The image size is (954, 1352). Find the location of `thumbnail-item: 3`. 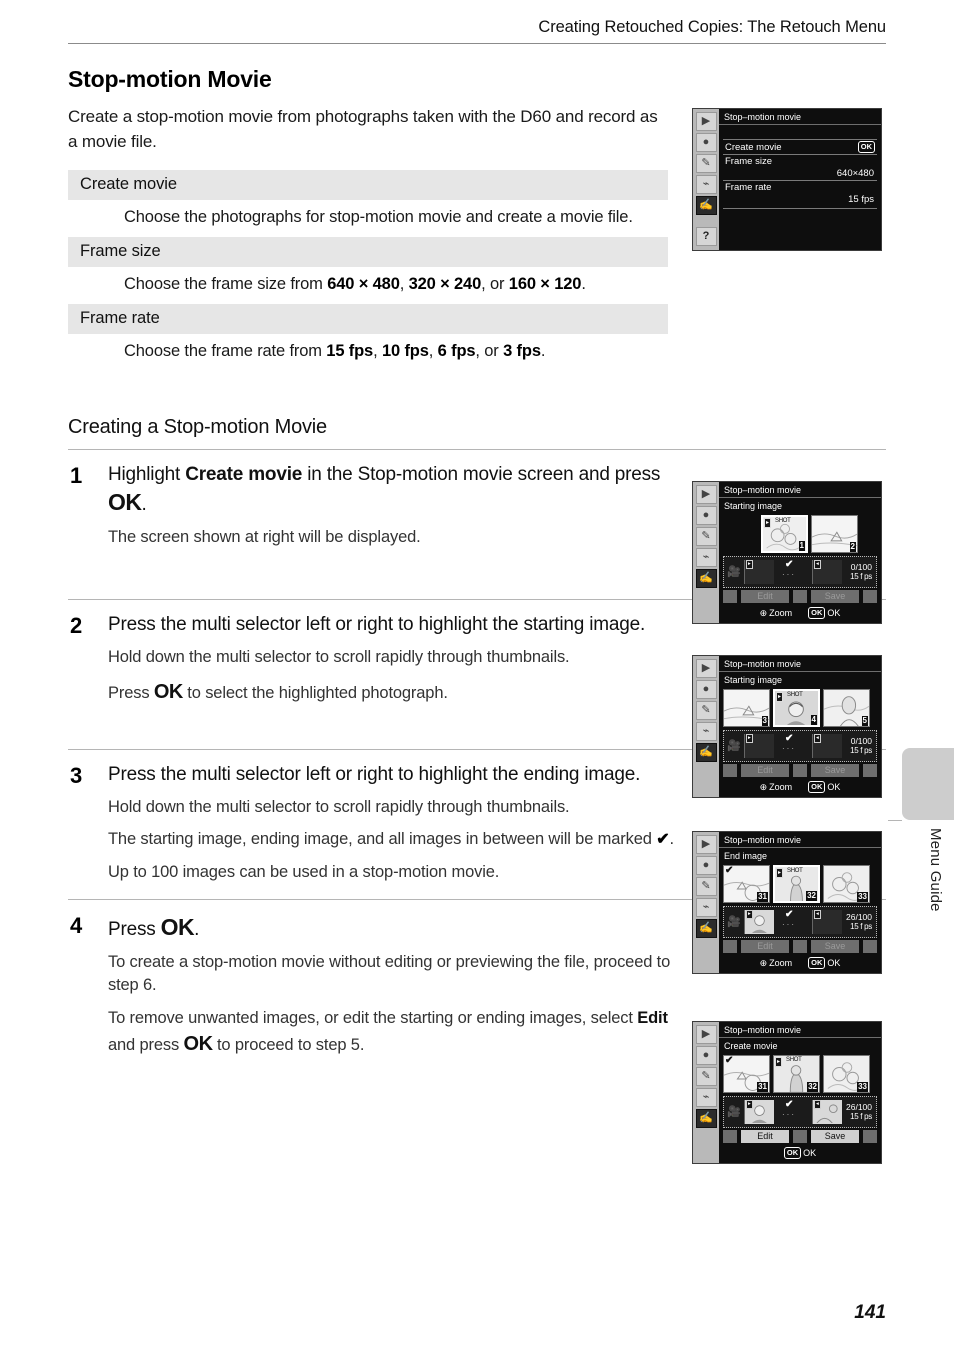

thumbnail-item: 3 is located at coordinates (746, 708).